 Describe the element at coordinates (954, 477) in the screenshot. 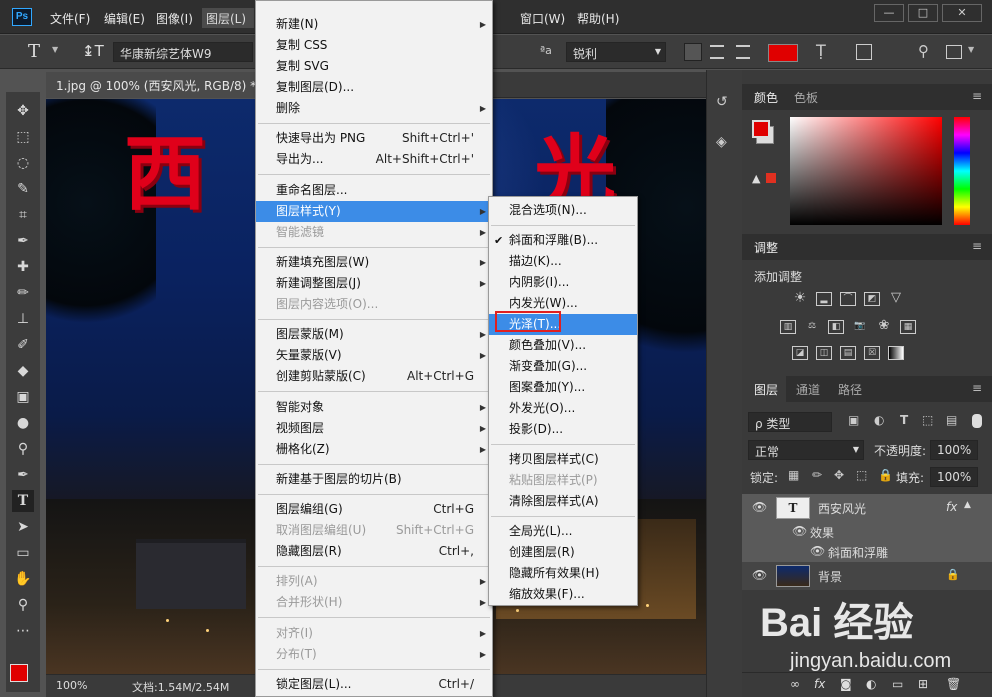

I see `fill-input: 100%` at that location.